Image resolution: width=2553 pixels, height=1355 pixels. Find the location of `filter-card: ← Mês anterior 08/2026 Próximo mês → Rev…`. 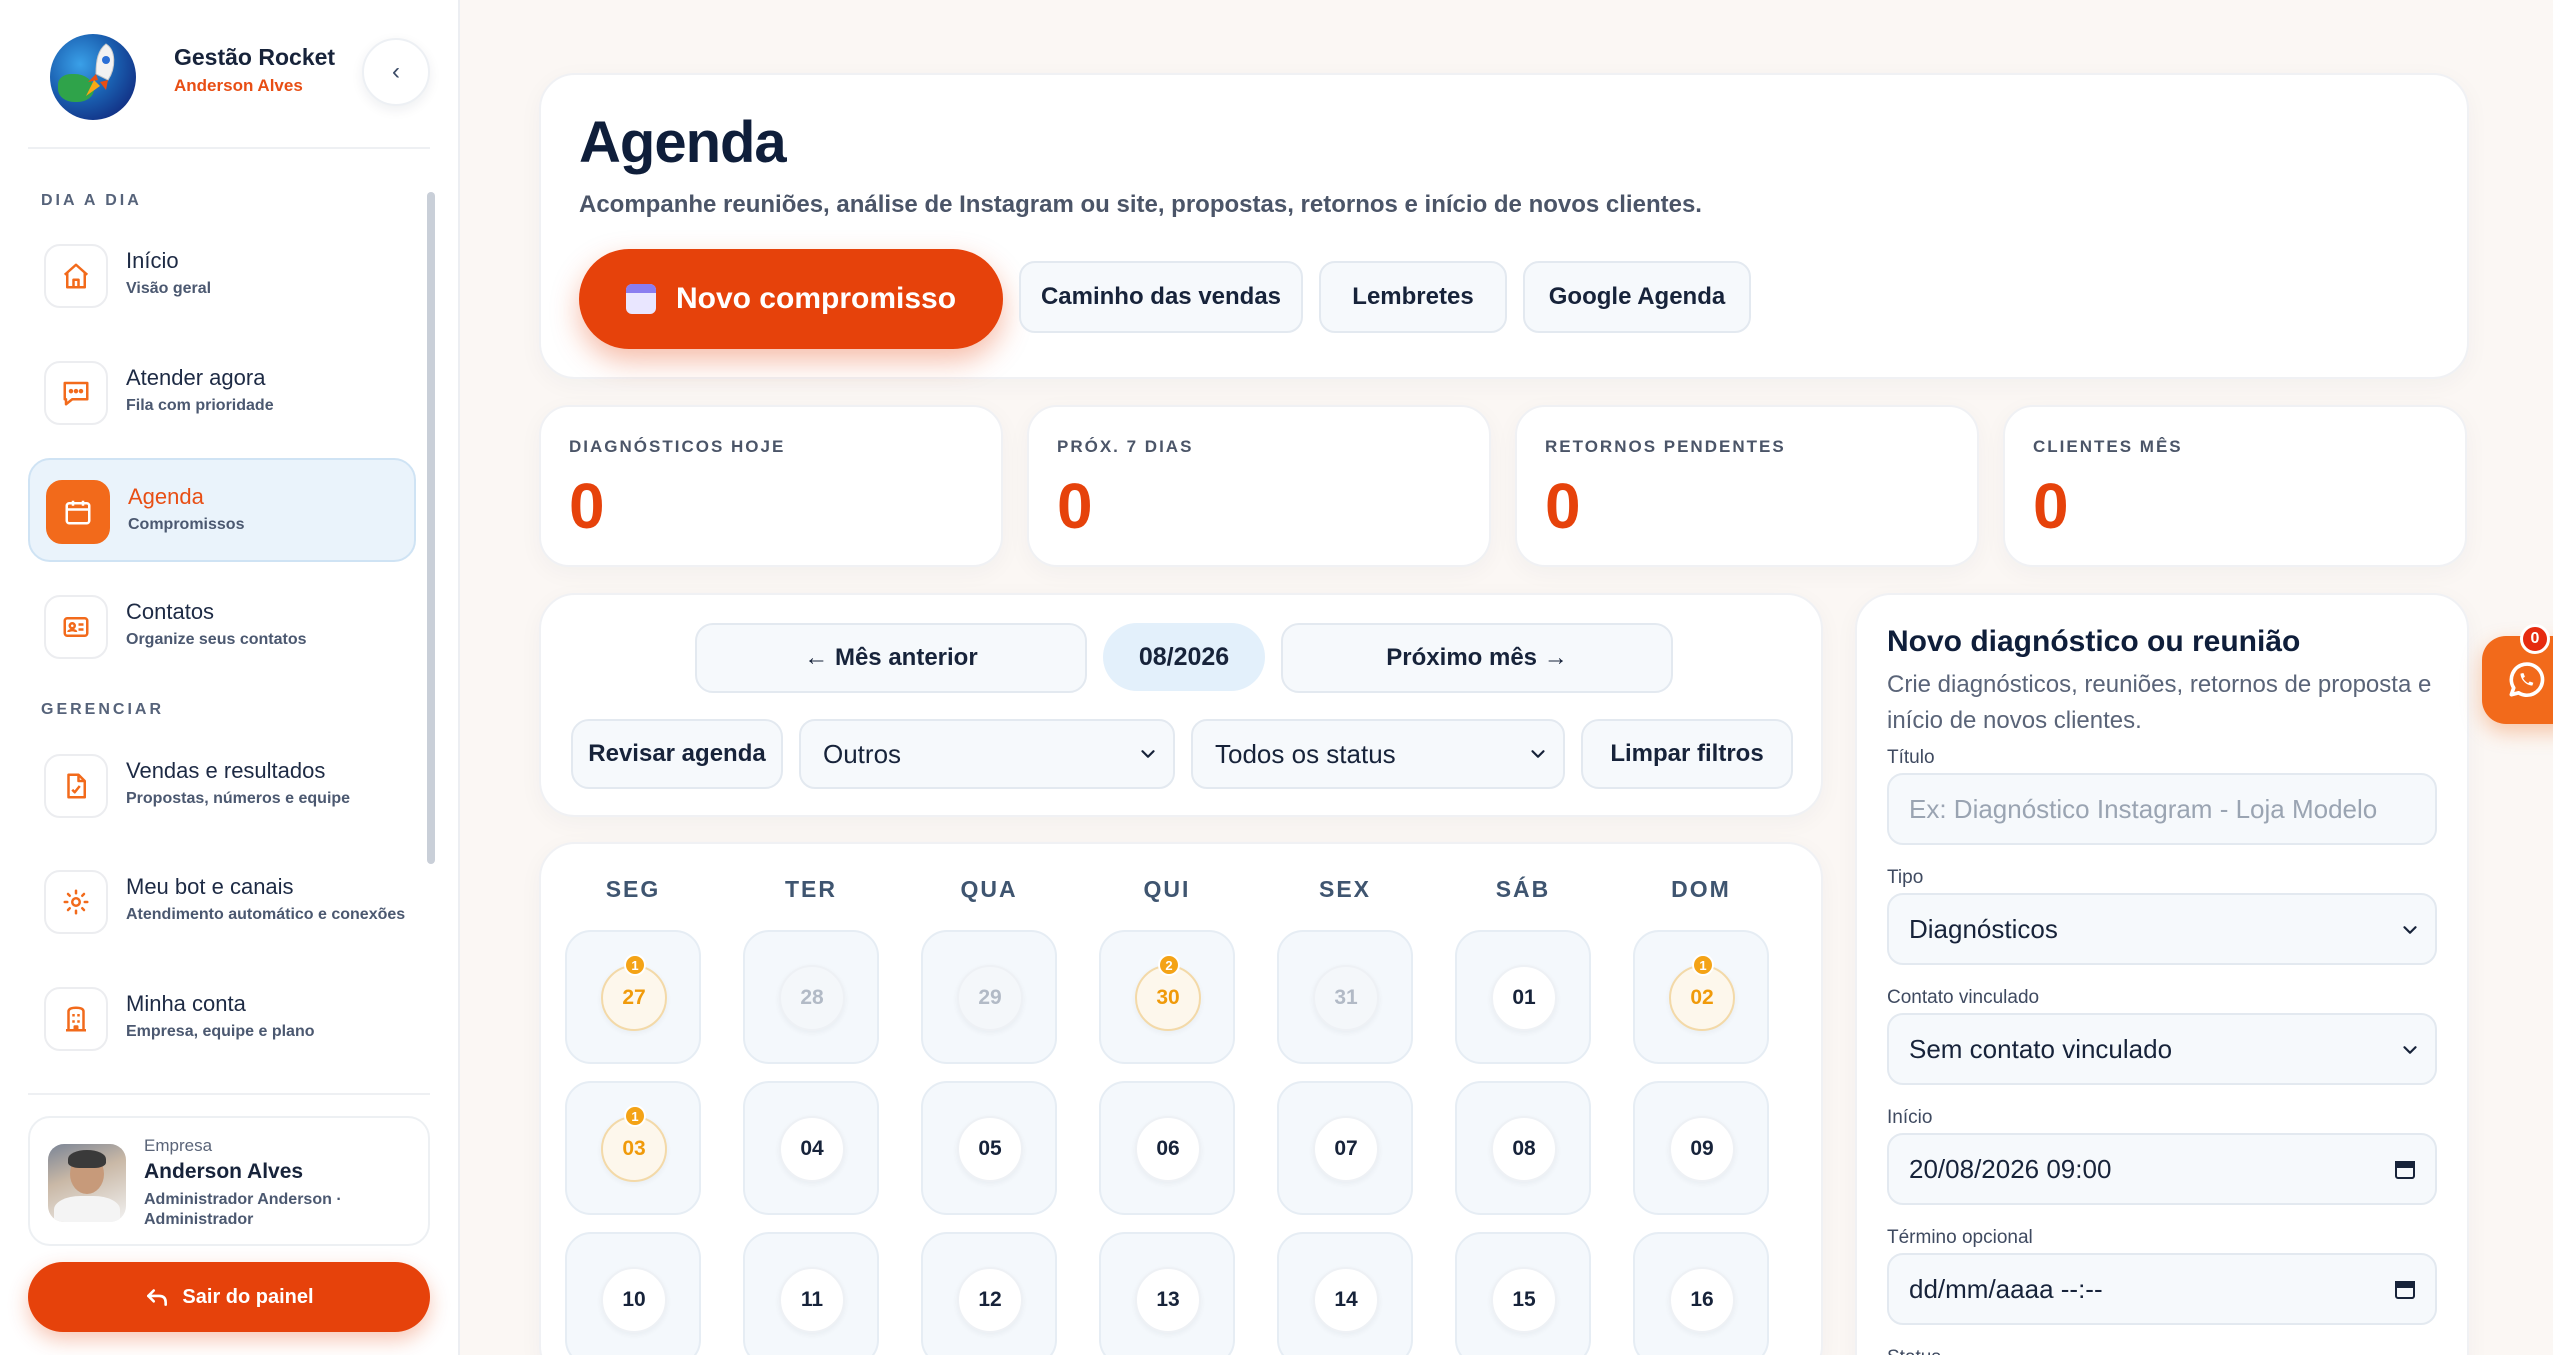

filter-card: ← Mês anterior 08/2026 Próximo mês → Rev… is located at coordinates (1181, 705).